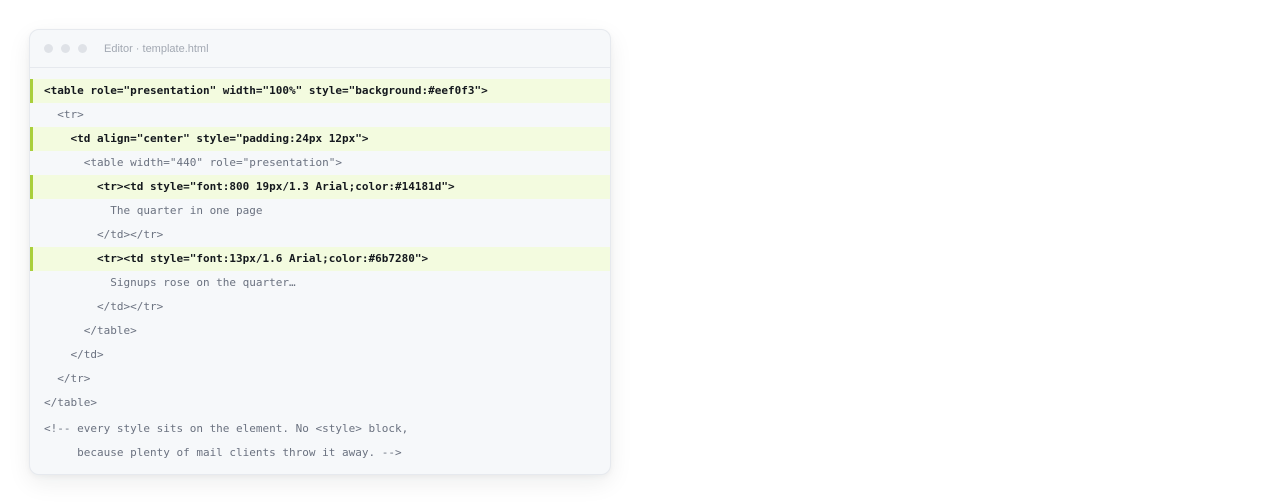  What do you see at coordinates (153, 210) in the screenshot?
I see `code-line: The quarter in one page` at bounding box center [153, 210].